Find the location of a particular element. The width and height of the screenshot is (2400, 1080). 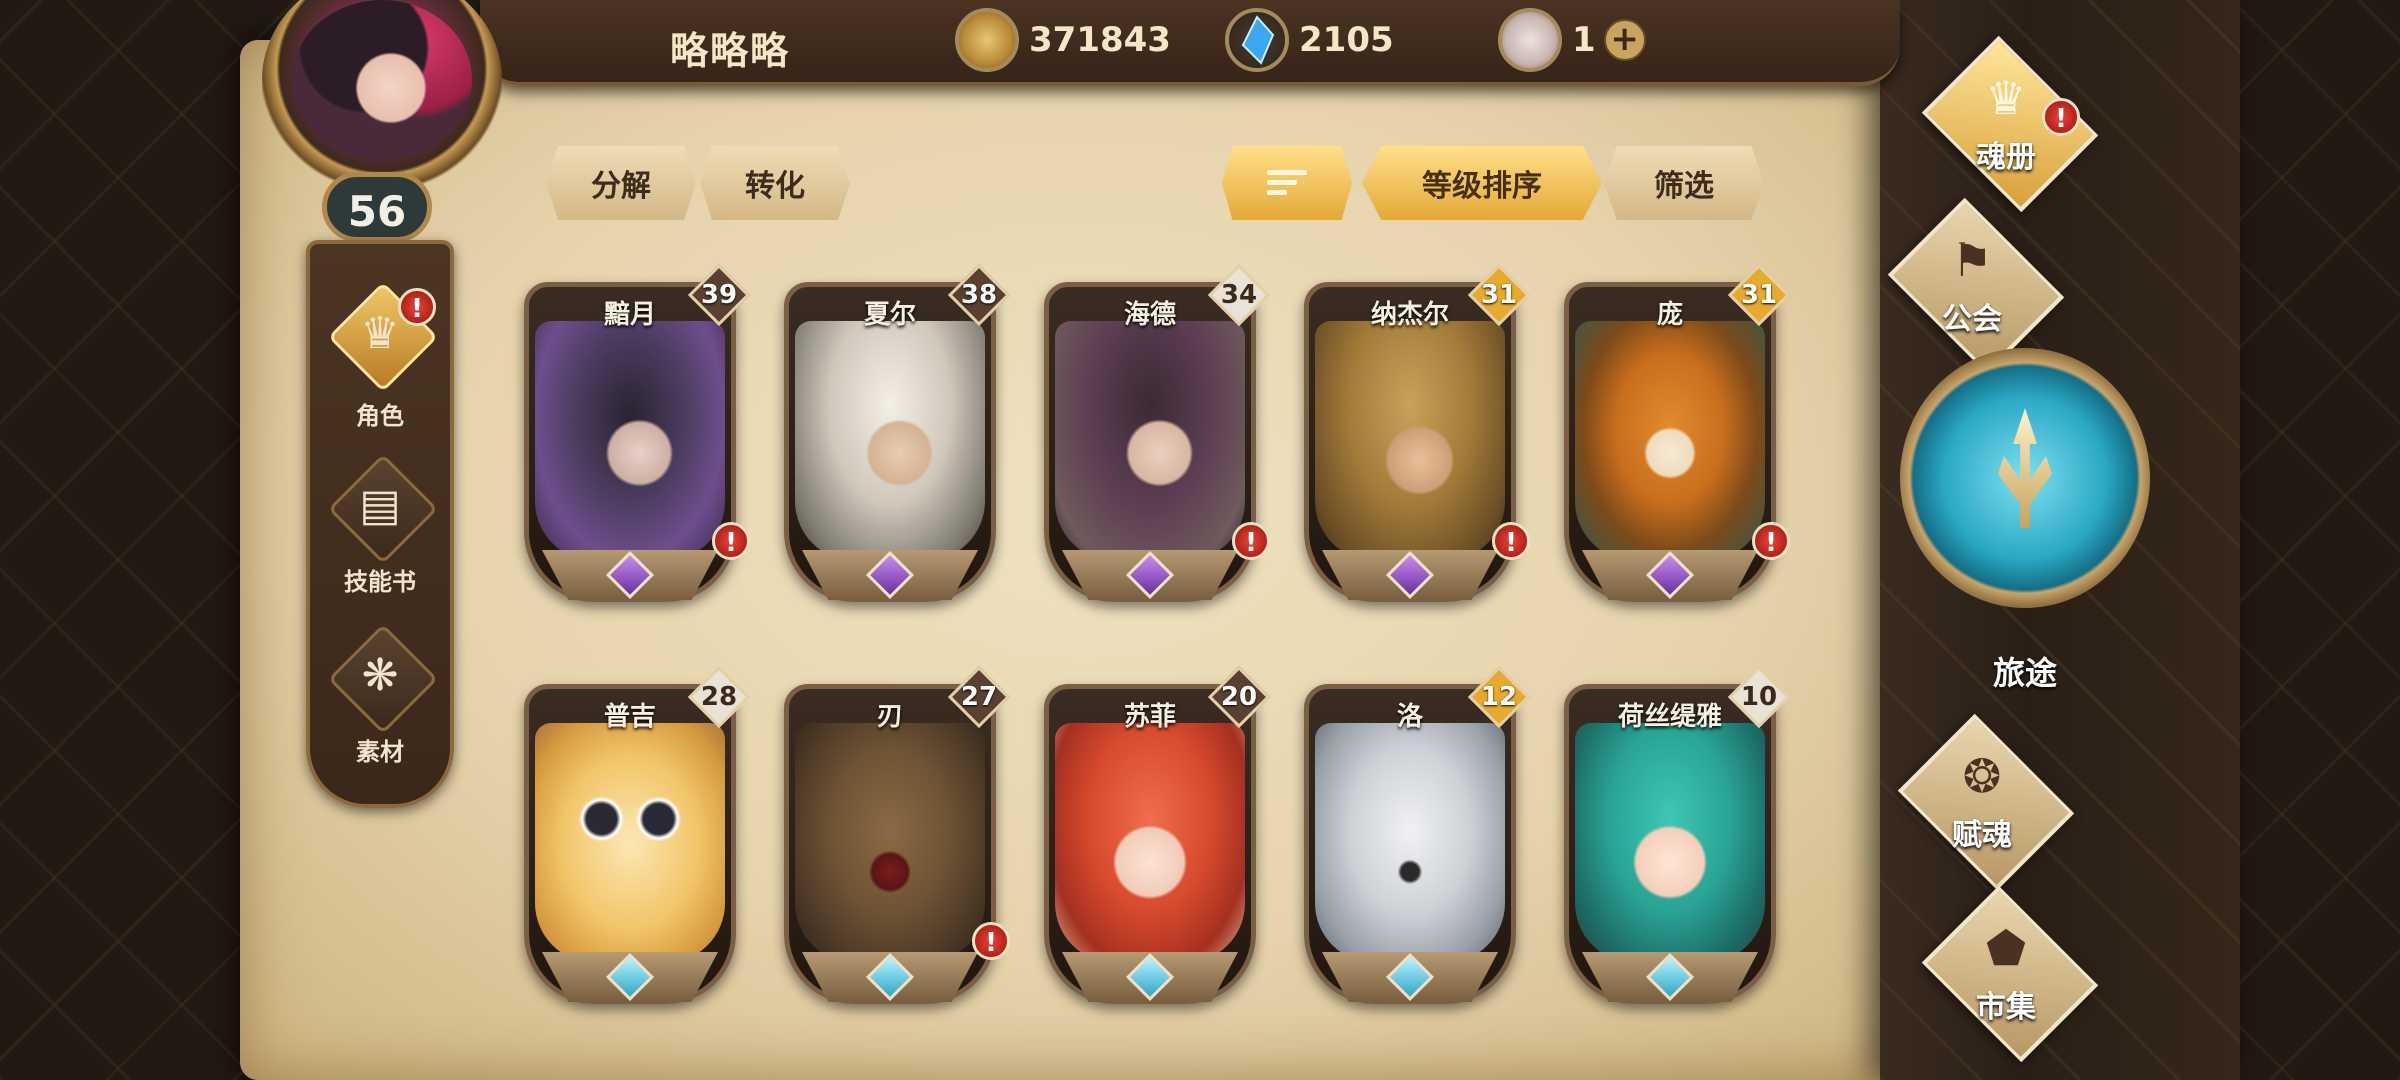

journey-button: 旅途 is located at coordinates (2030, 523).